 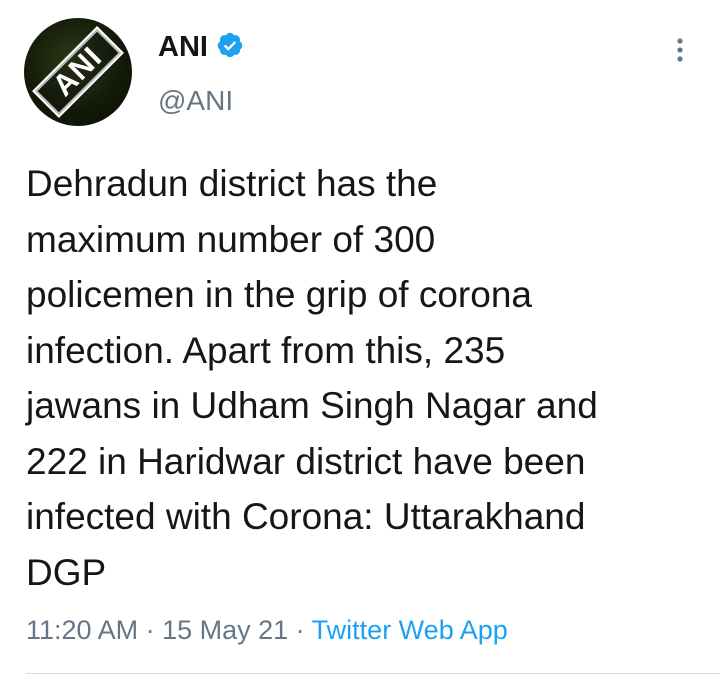 I want to click on user-handle: @ANI, so click(x=195, y=101).